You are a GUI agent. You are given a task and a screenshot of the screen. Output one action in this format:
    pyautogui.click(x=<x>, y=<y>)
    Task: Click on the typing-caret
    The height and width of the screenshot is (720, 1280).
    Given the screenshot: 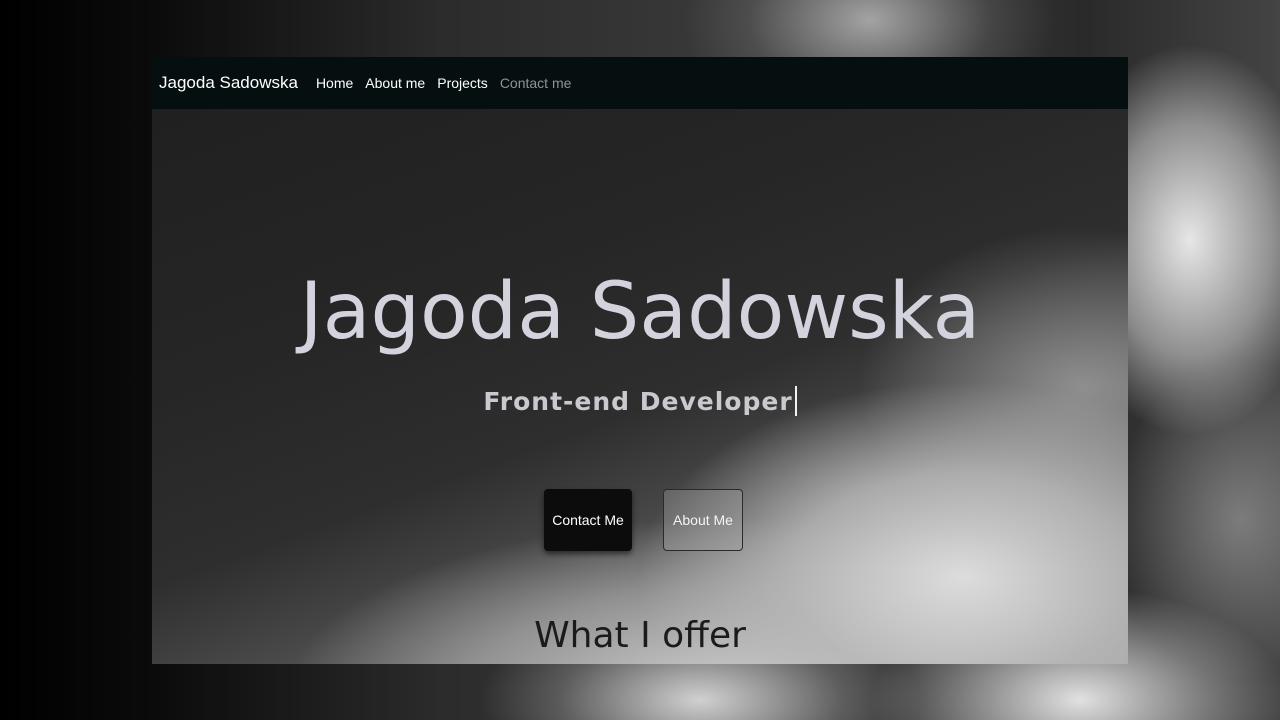 What is the action you would take?
    pyautogui.click(x=795, y=401)
    